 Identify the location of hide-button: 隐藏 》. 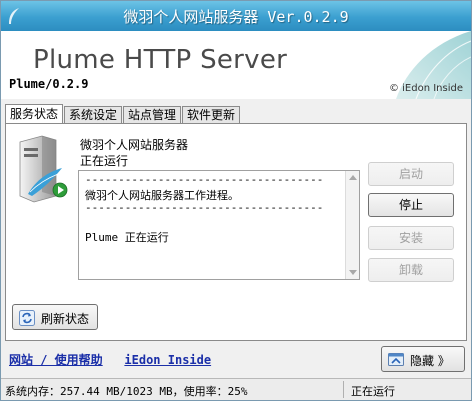
(423, 359).